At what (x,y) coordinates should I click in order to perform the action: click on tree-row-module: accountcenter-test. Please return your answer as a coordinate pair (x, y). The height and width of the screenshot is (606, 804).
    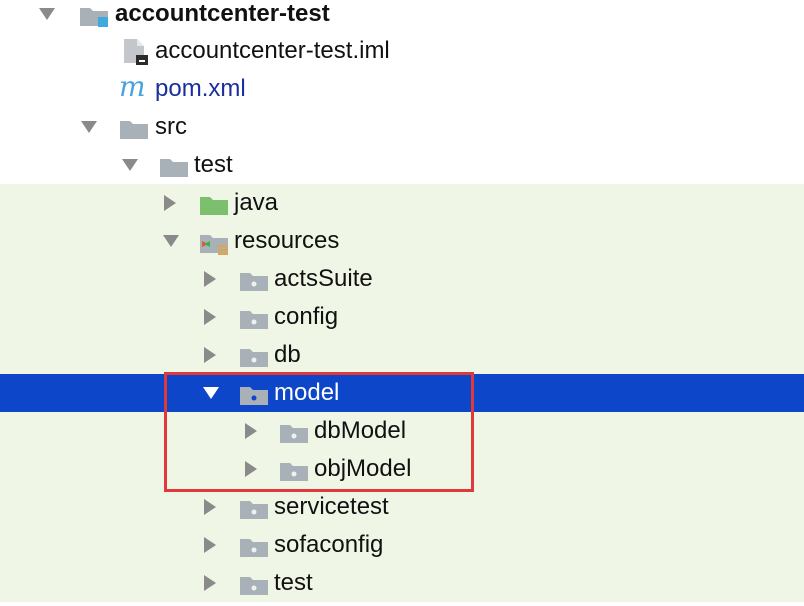
    Looking at the image, I should click on (402, 16).